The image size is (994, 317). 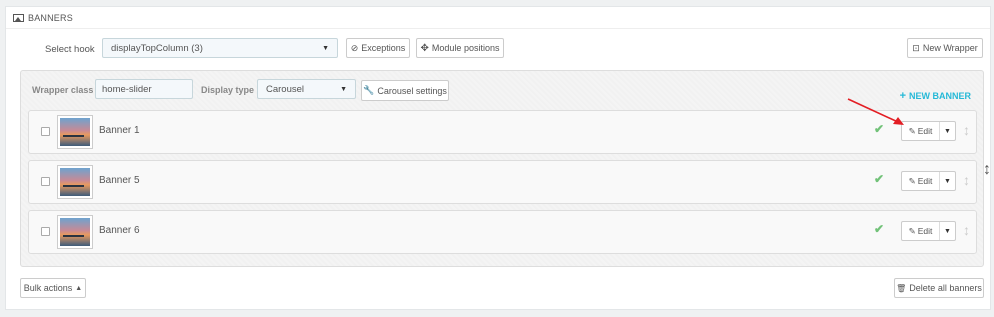 I want to click on exceptions-button: ⊘ Exceptions, so click(x=378, y=48).